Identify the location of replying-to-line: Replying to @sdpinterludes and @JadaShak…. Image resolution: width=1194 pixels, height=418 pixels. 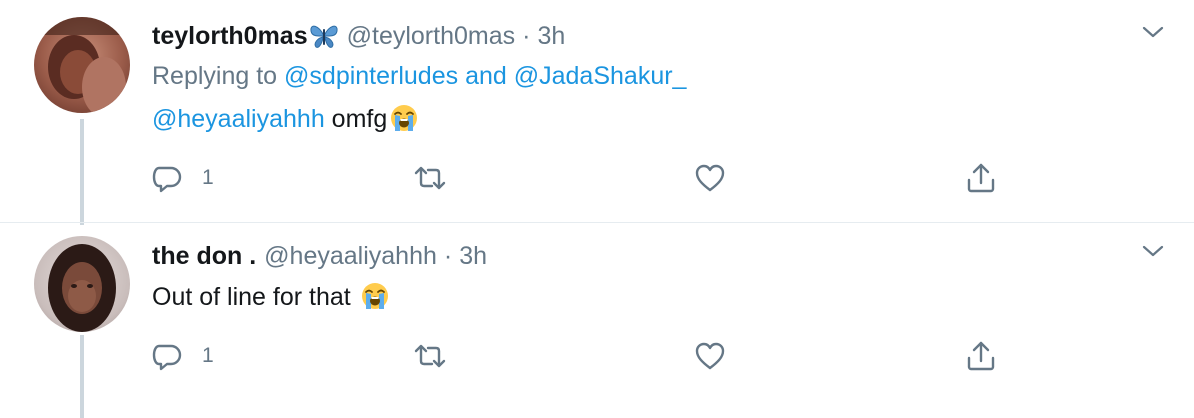
(419, 76).